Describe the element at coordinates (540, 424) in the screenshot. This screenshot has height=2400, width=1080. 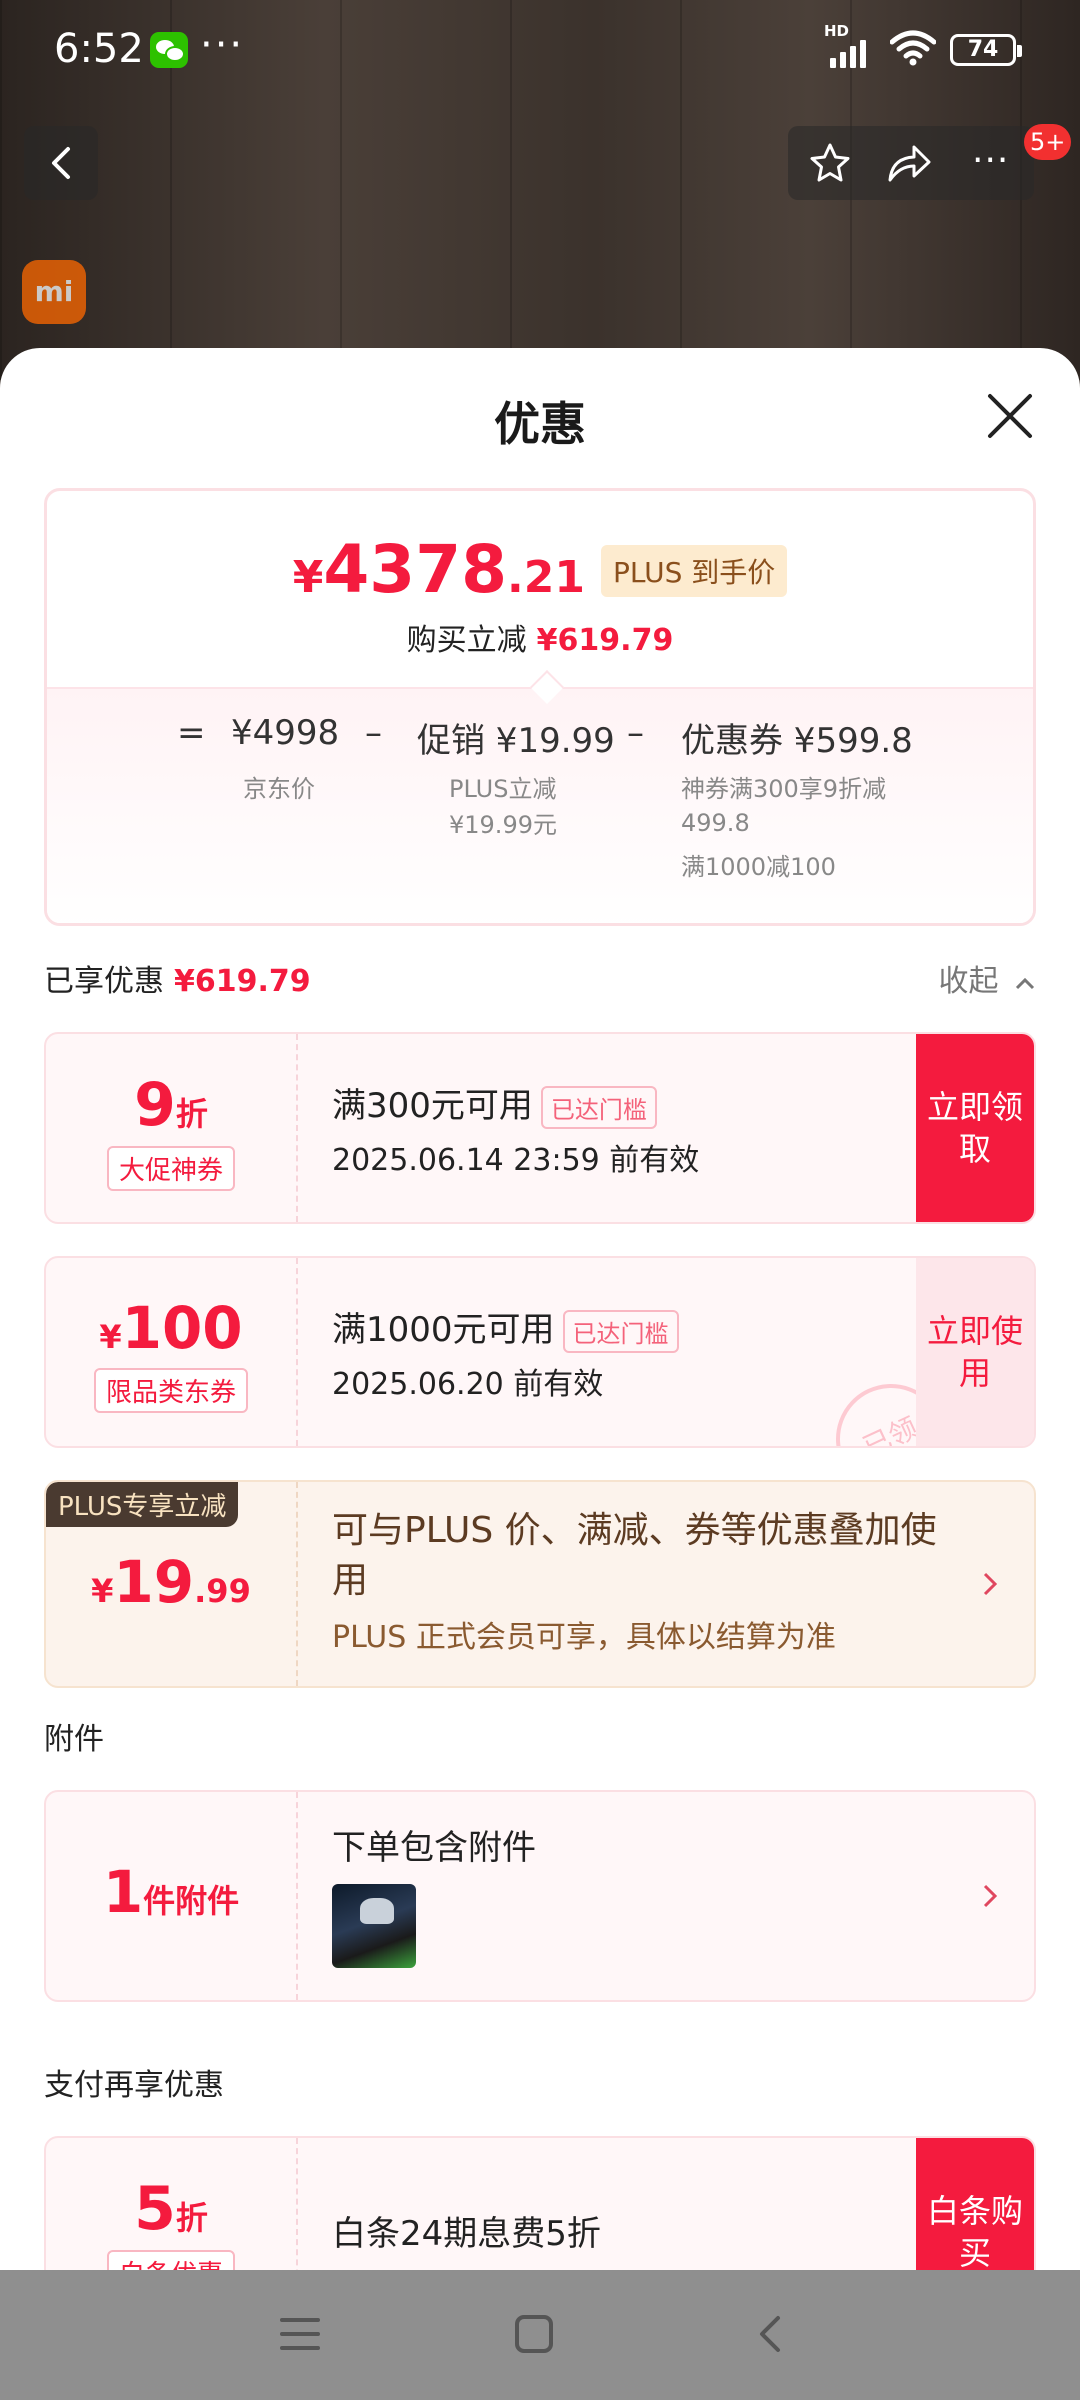
I see `sheet-title: 优惠` at that location.